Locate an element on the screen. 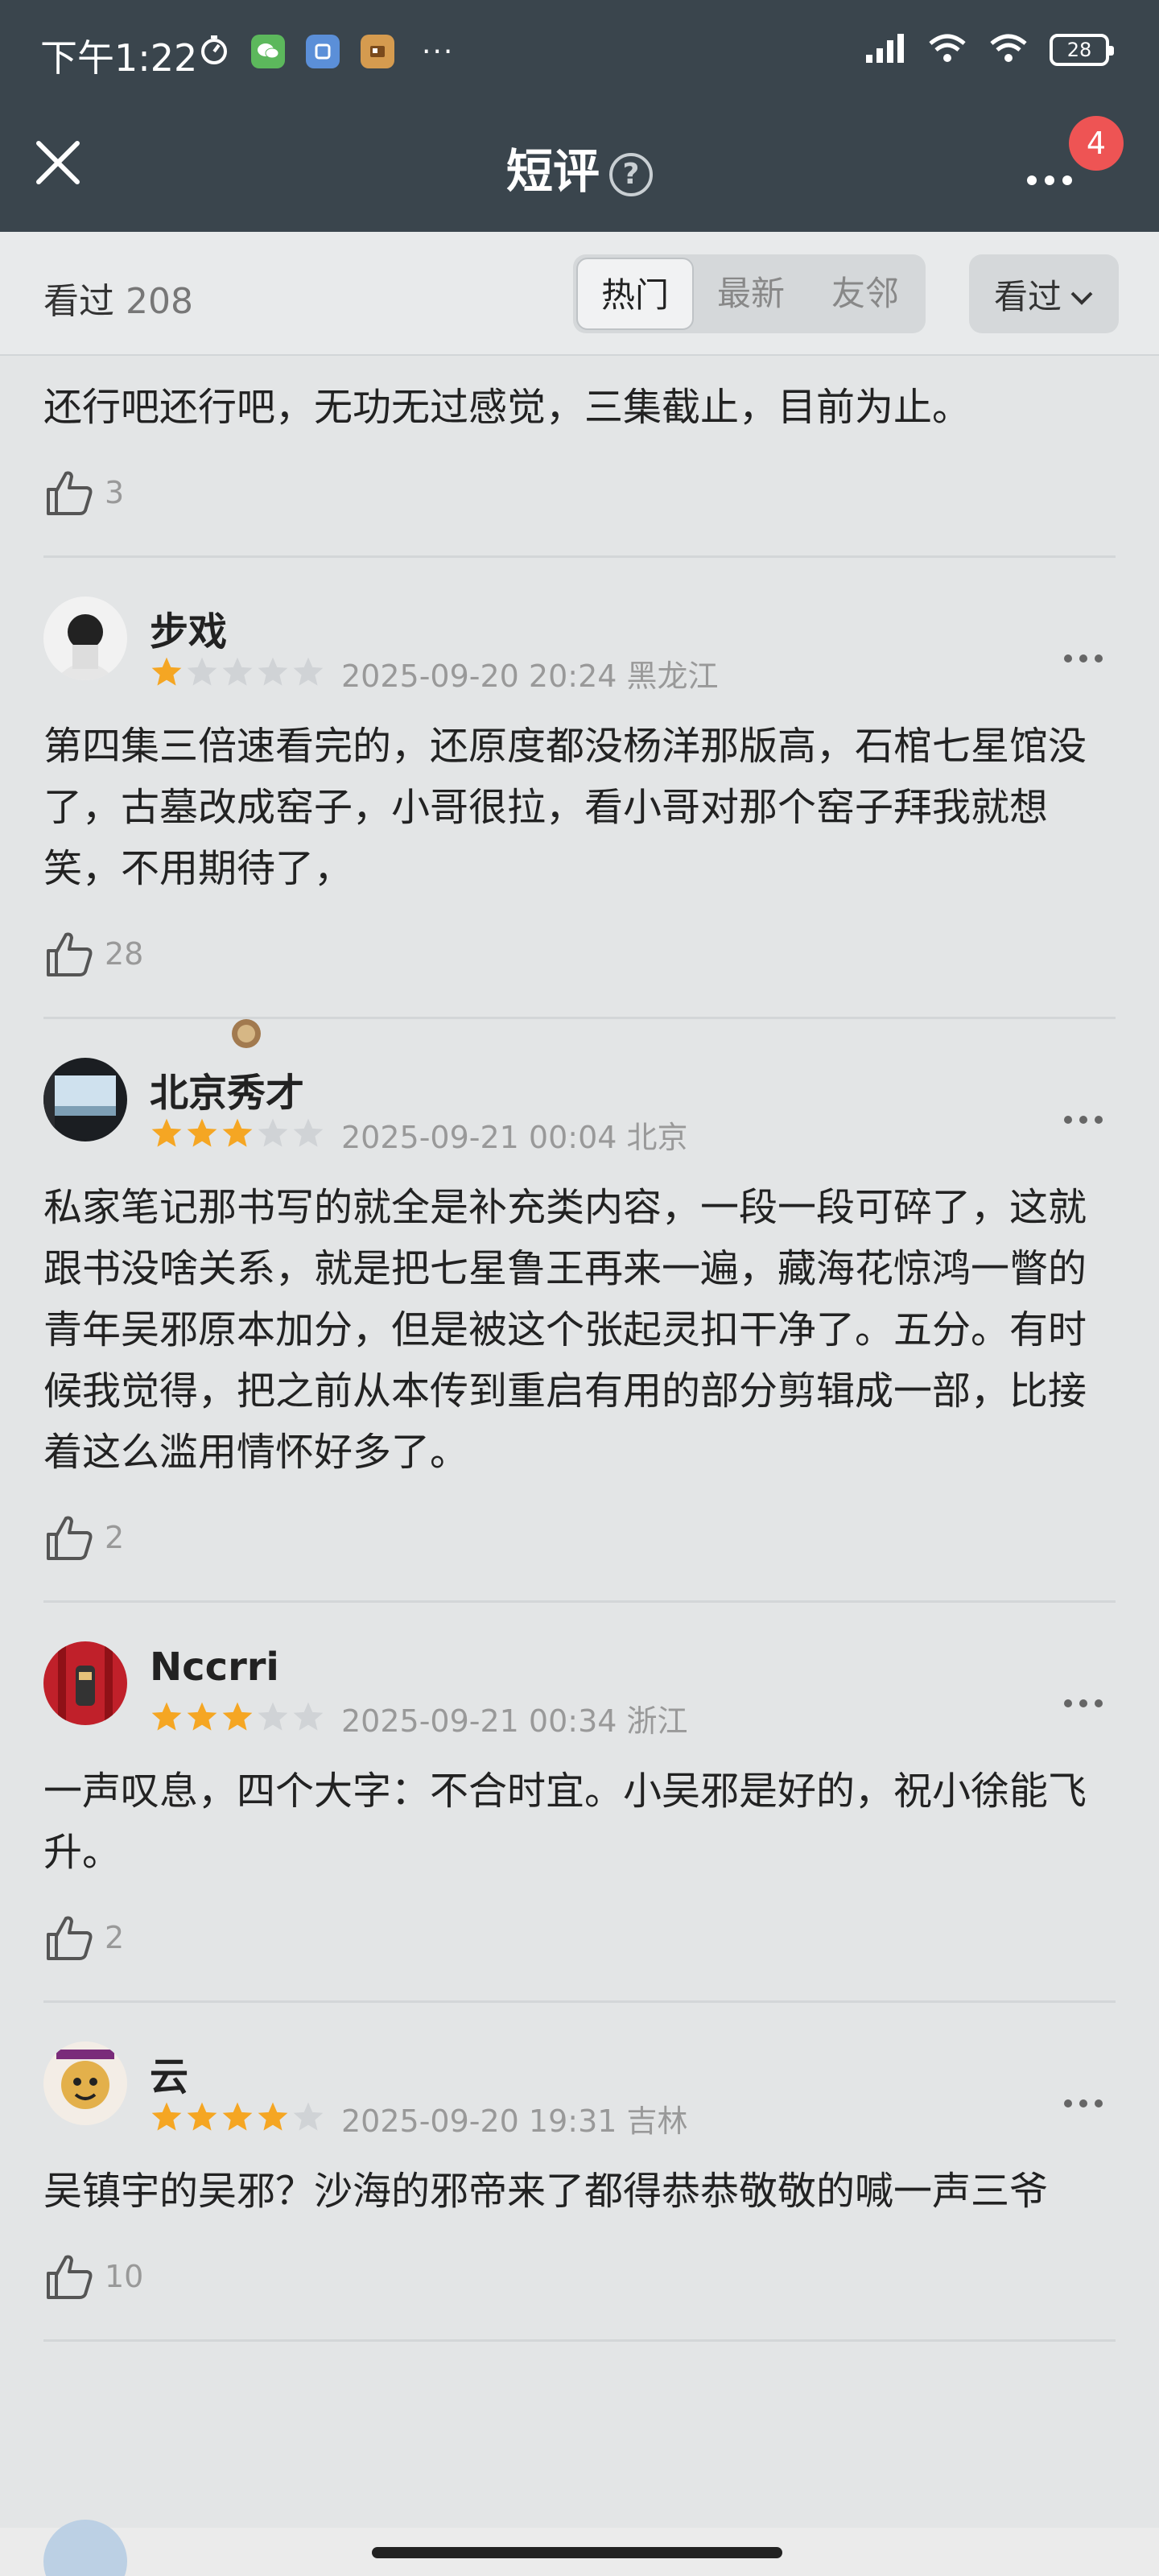 The image size is (1159, 2576). seen-number: 208 is located at coordinates (159, 301).